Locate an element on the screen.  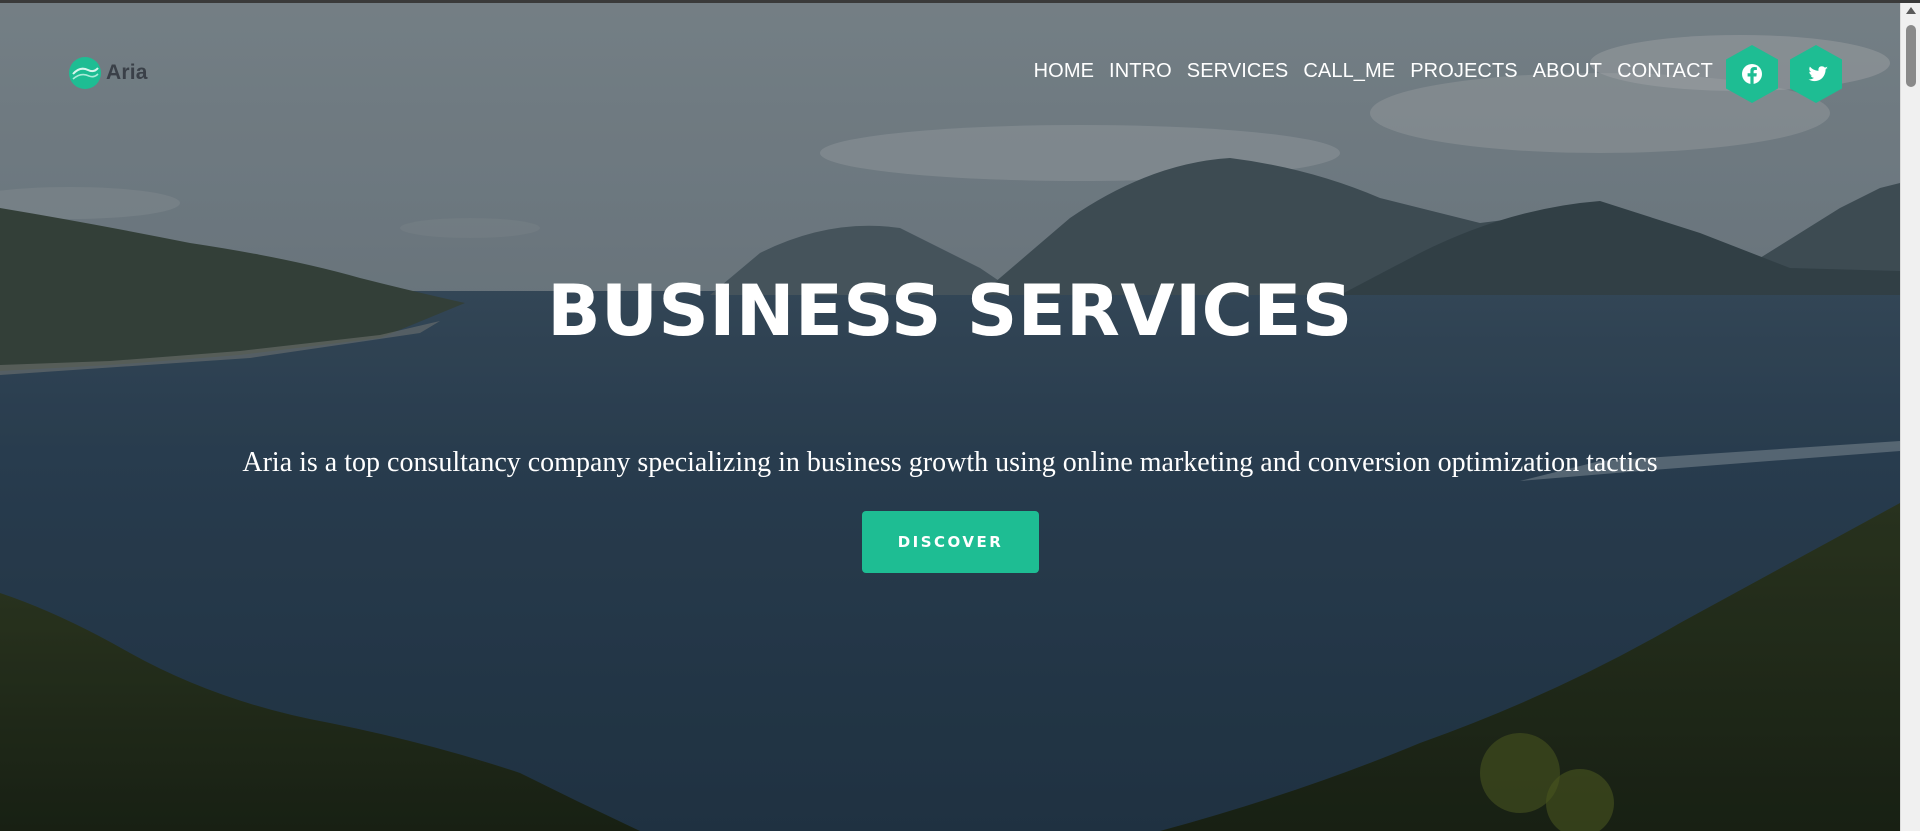
nav-item-projects: PROJECTS is located at coordinates (1463, 71).